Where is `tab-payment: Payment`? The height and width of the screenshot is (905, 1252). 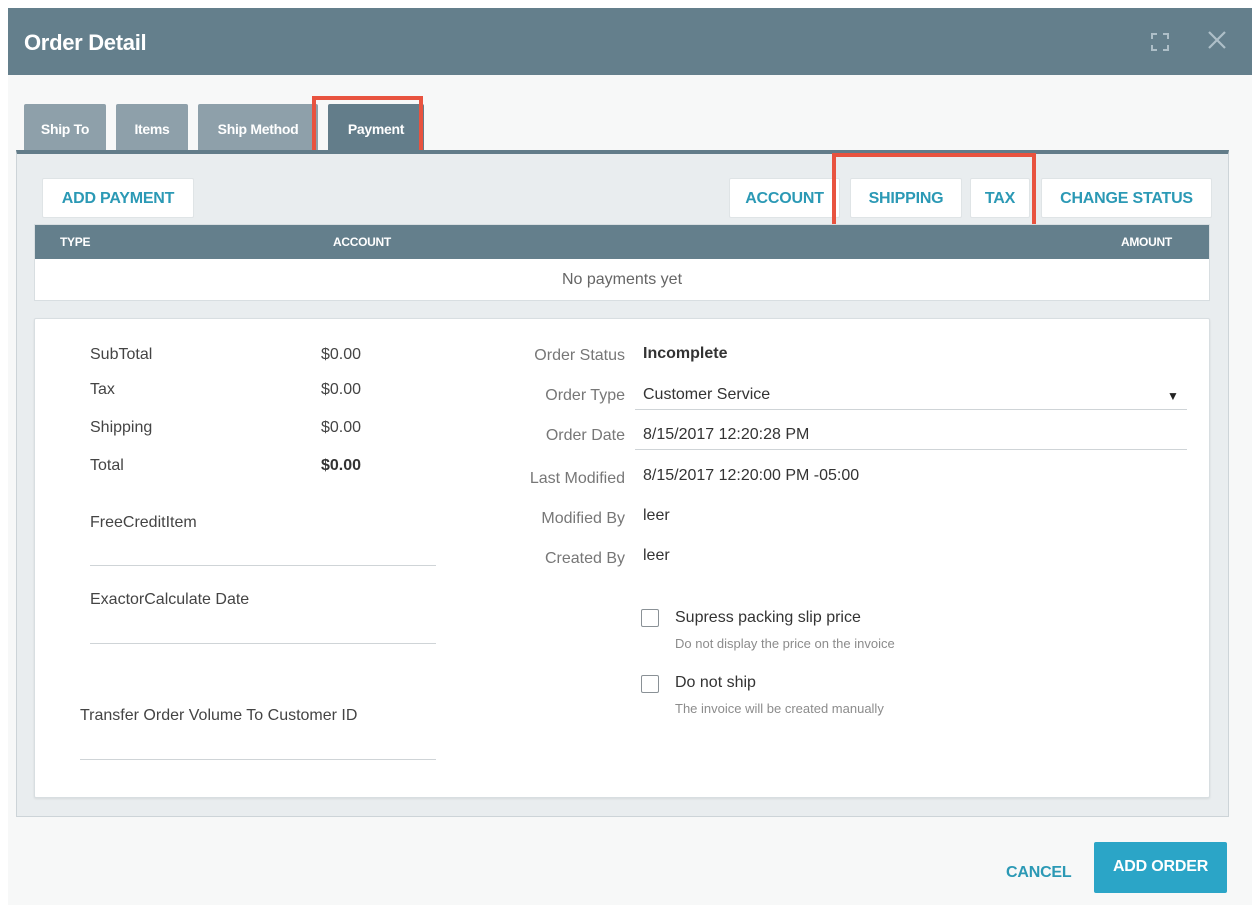
tab-payment: Payment is located at coordinates (376, 128).